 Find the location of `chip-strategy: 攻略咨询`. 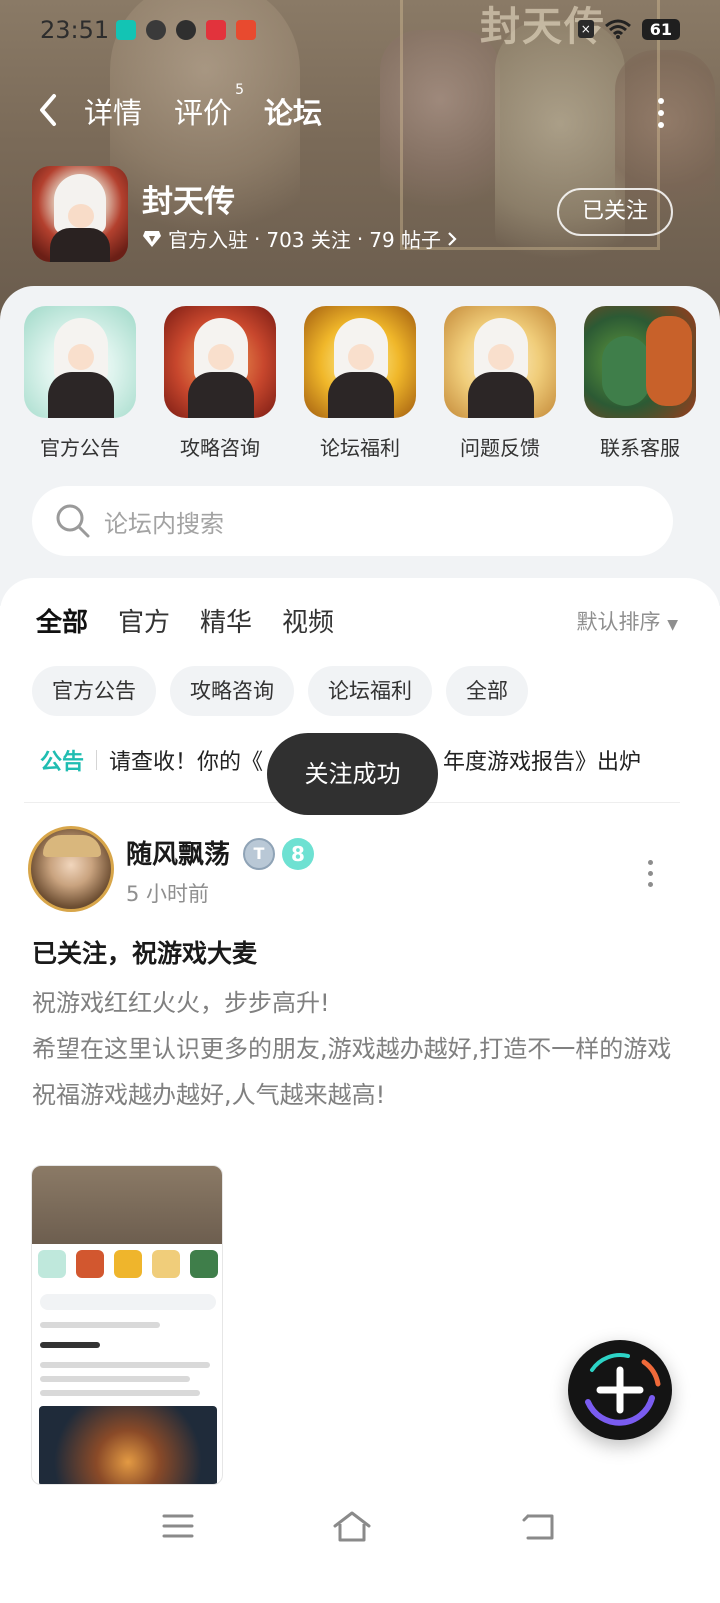

chip-strategy: 攻略咨询 is located at coordinates (232, 691).